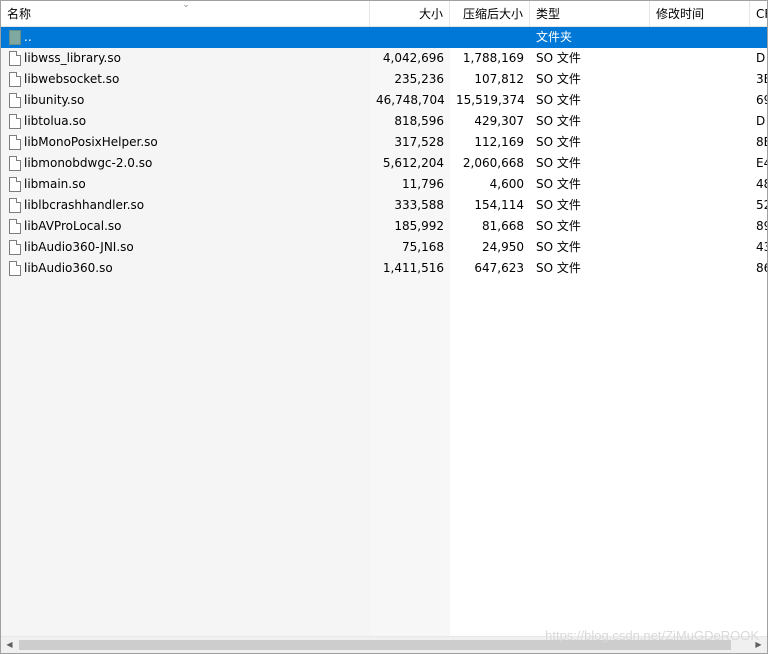 The image size is (768, 654). Describe the element at coordinates (410, 14) in the screenshot. I see `column-header-size: 大小` at that location.